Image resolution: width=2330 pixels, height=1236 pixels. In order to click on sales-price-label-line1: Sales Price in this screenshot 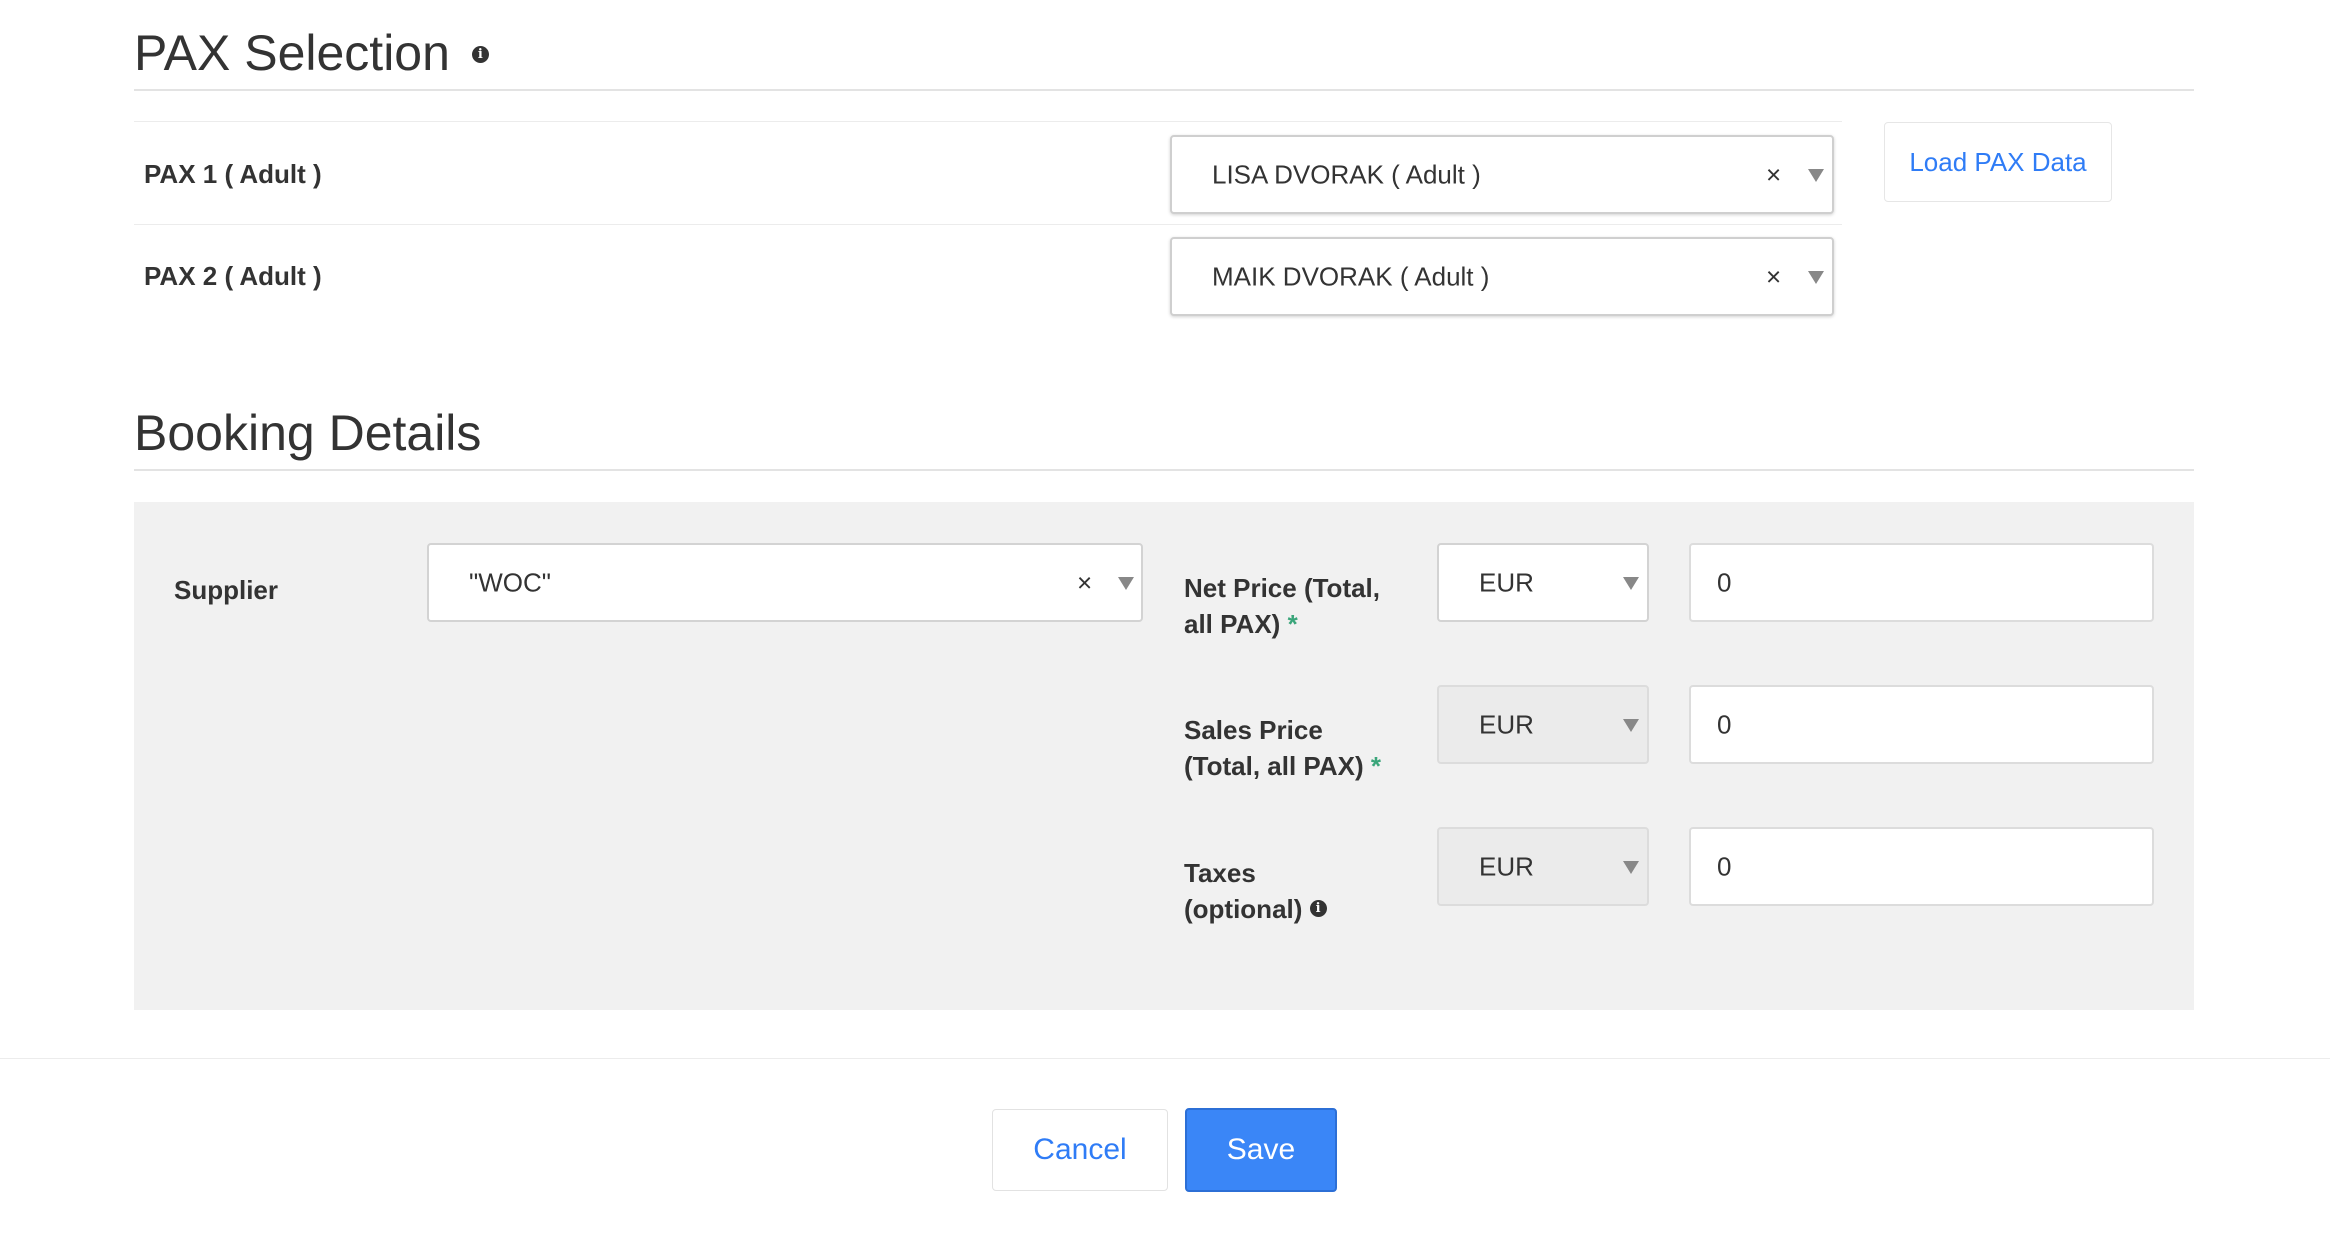, I will do `click(1253, 730)`.